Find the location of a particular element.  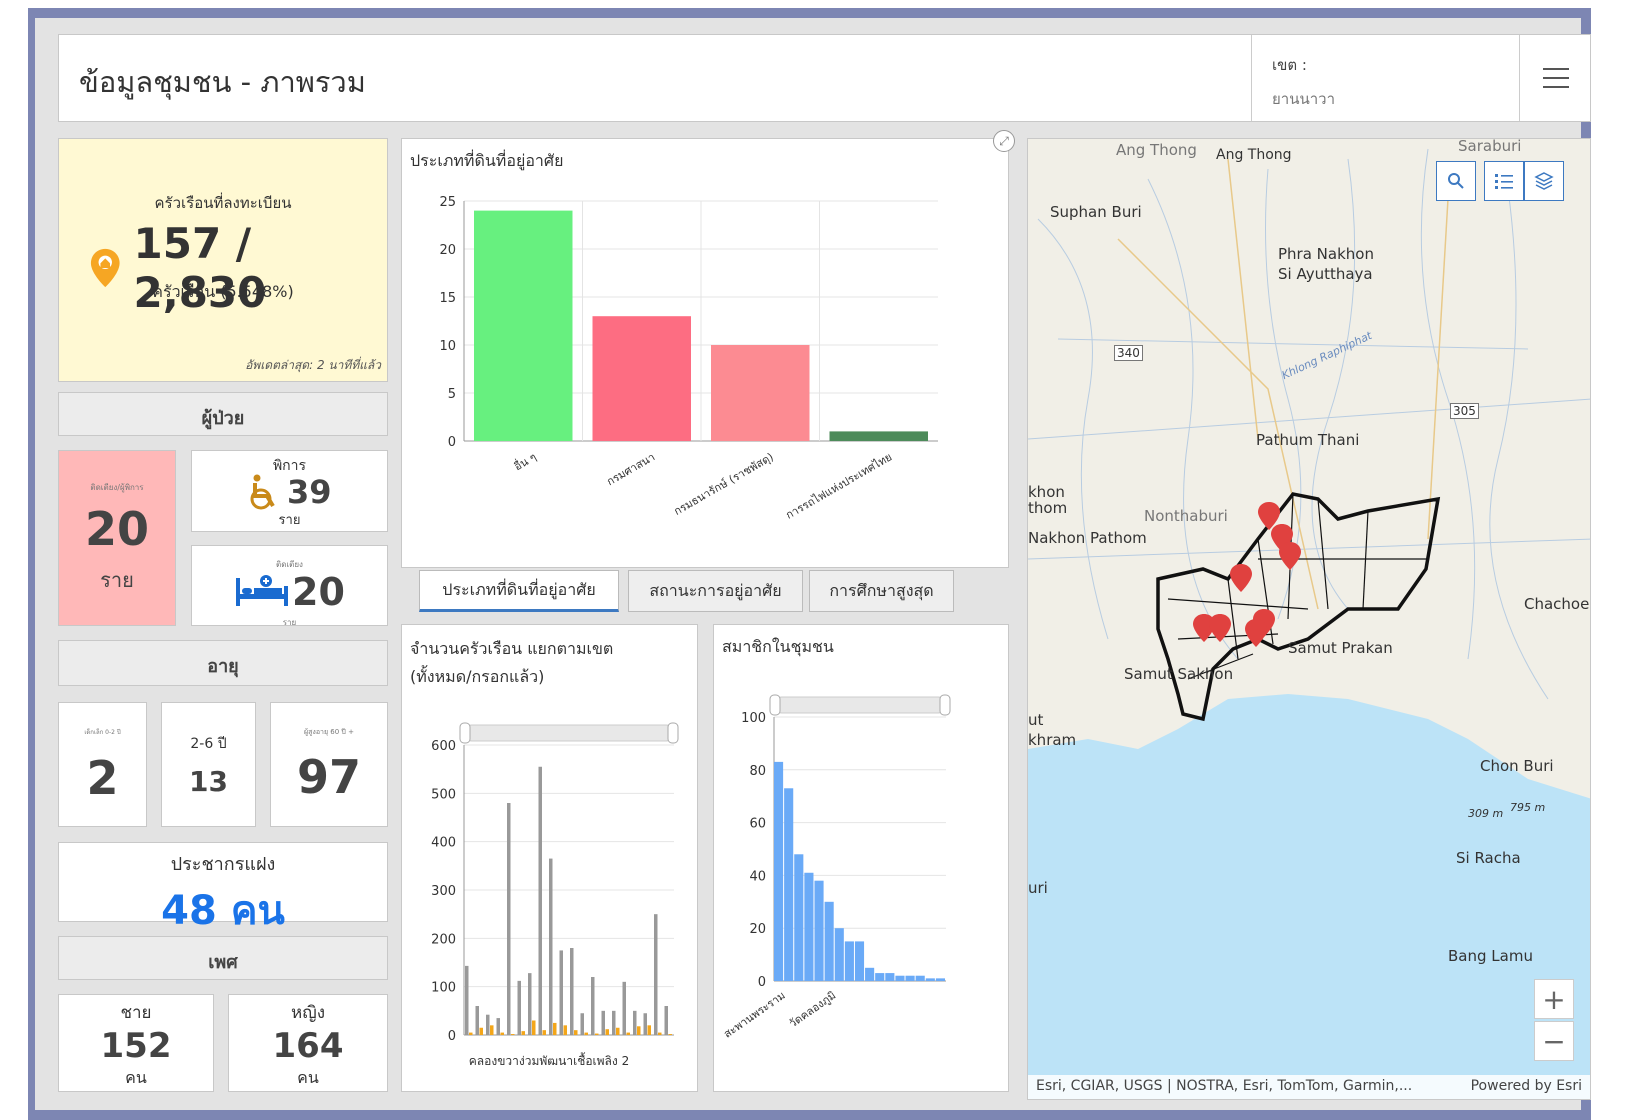

bed-social-unit: ราย is located at coordinates (117, 580).